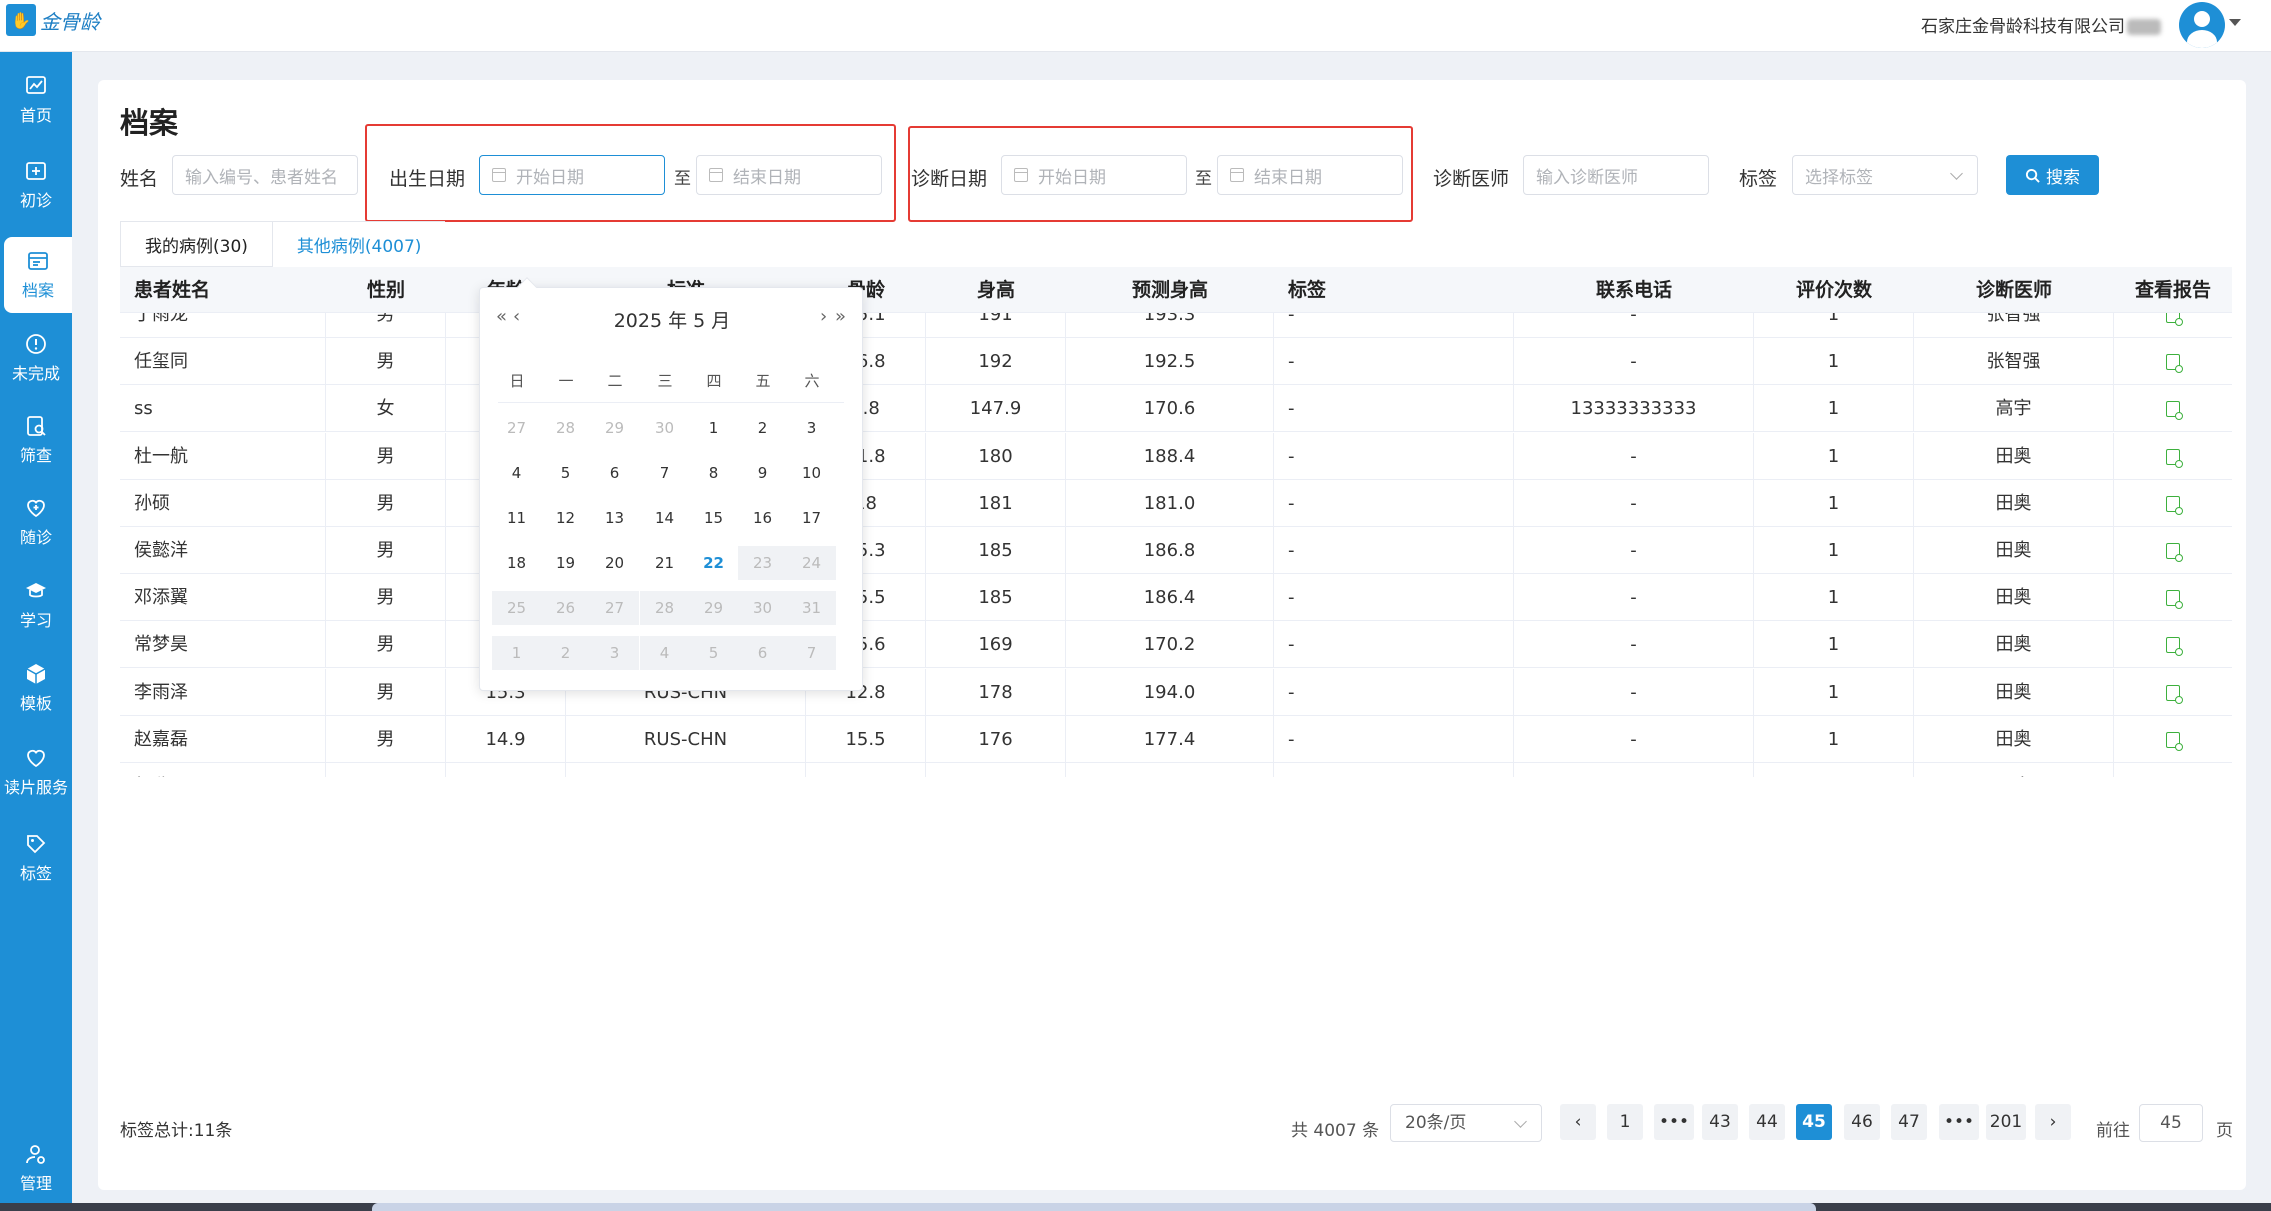  Describe the element at coordinates (1176, 598) in the screenshot. I see `table-row: 邓添翼男15.4RUS-CHN15.5185186.4--1田奥` at that location.